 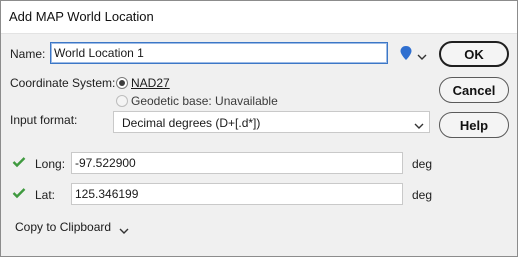 What do you see at coordinates (237, 194) in the screenshot?
I see `lat-input: 125.346199` at bounding box center [237, 194].